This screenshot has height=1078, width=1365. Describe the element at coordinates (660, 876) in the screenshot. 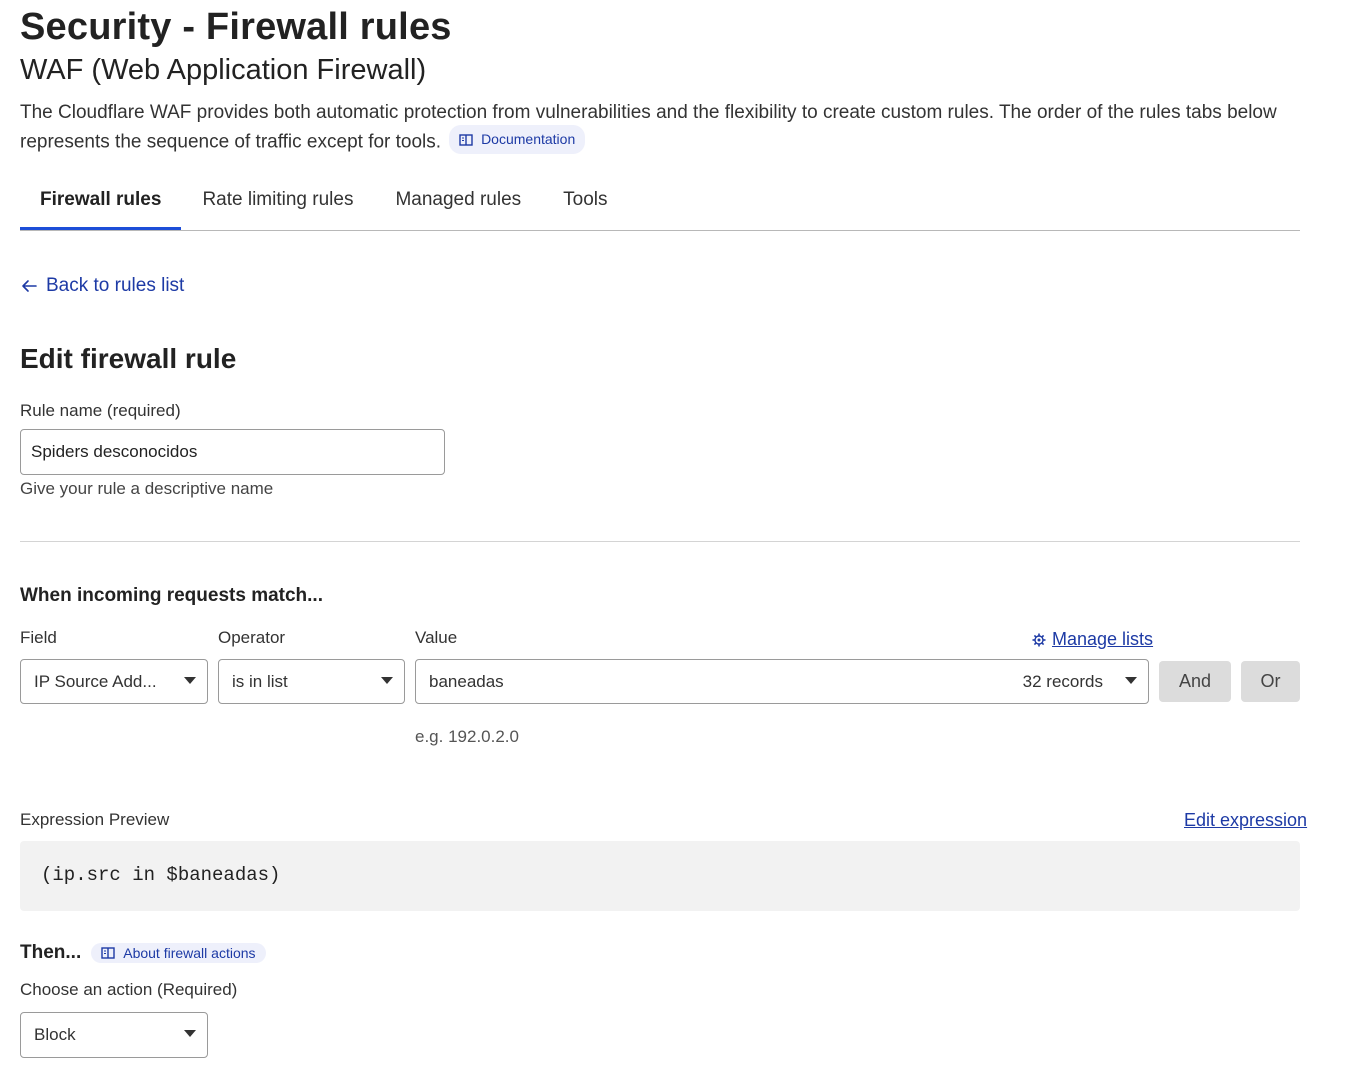

I see `expression-preview: (ip.src in $baneadas)` at that location.